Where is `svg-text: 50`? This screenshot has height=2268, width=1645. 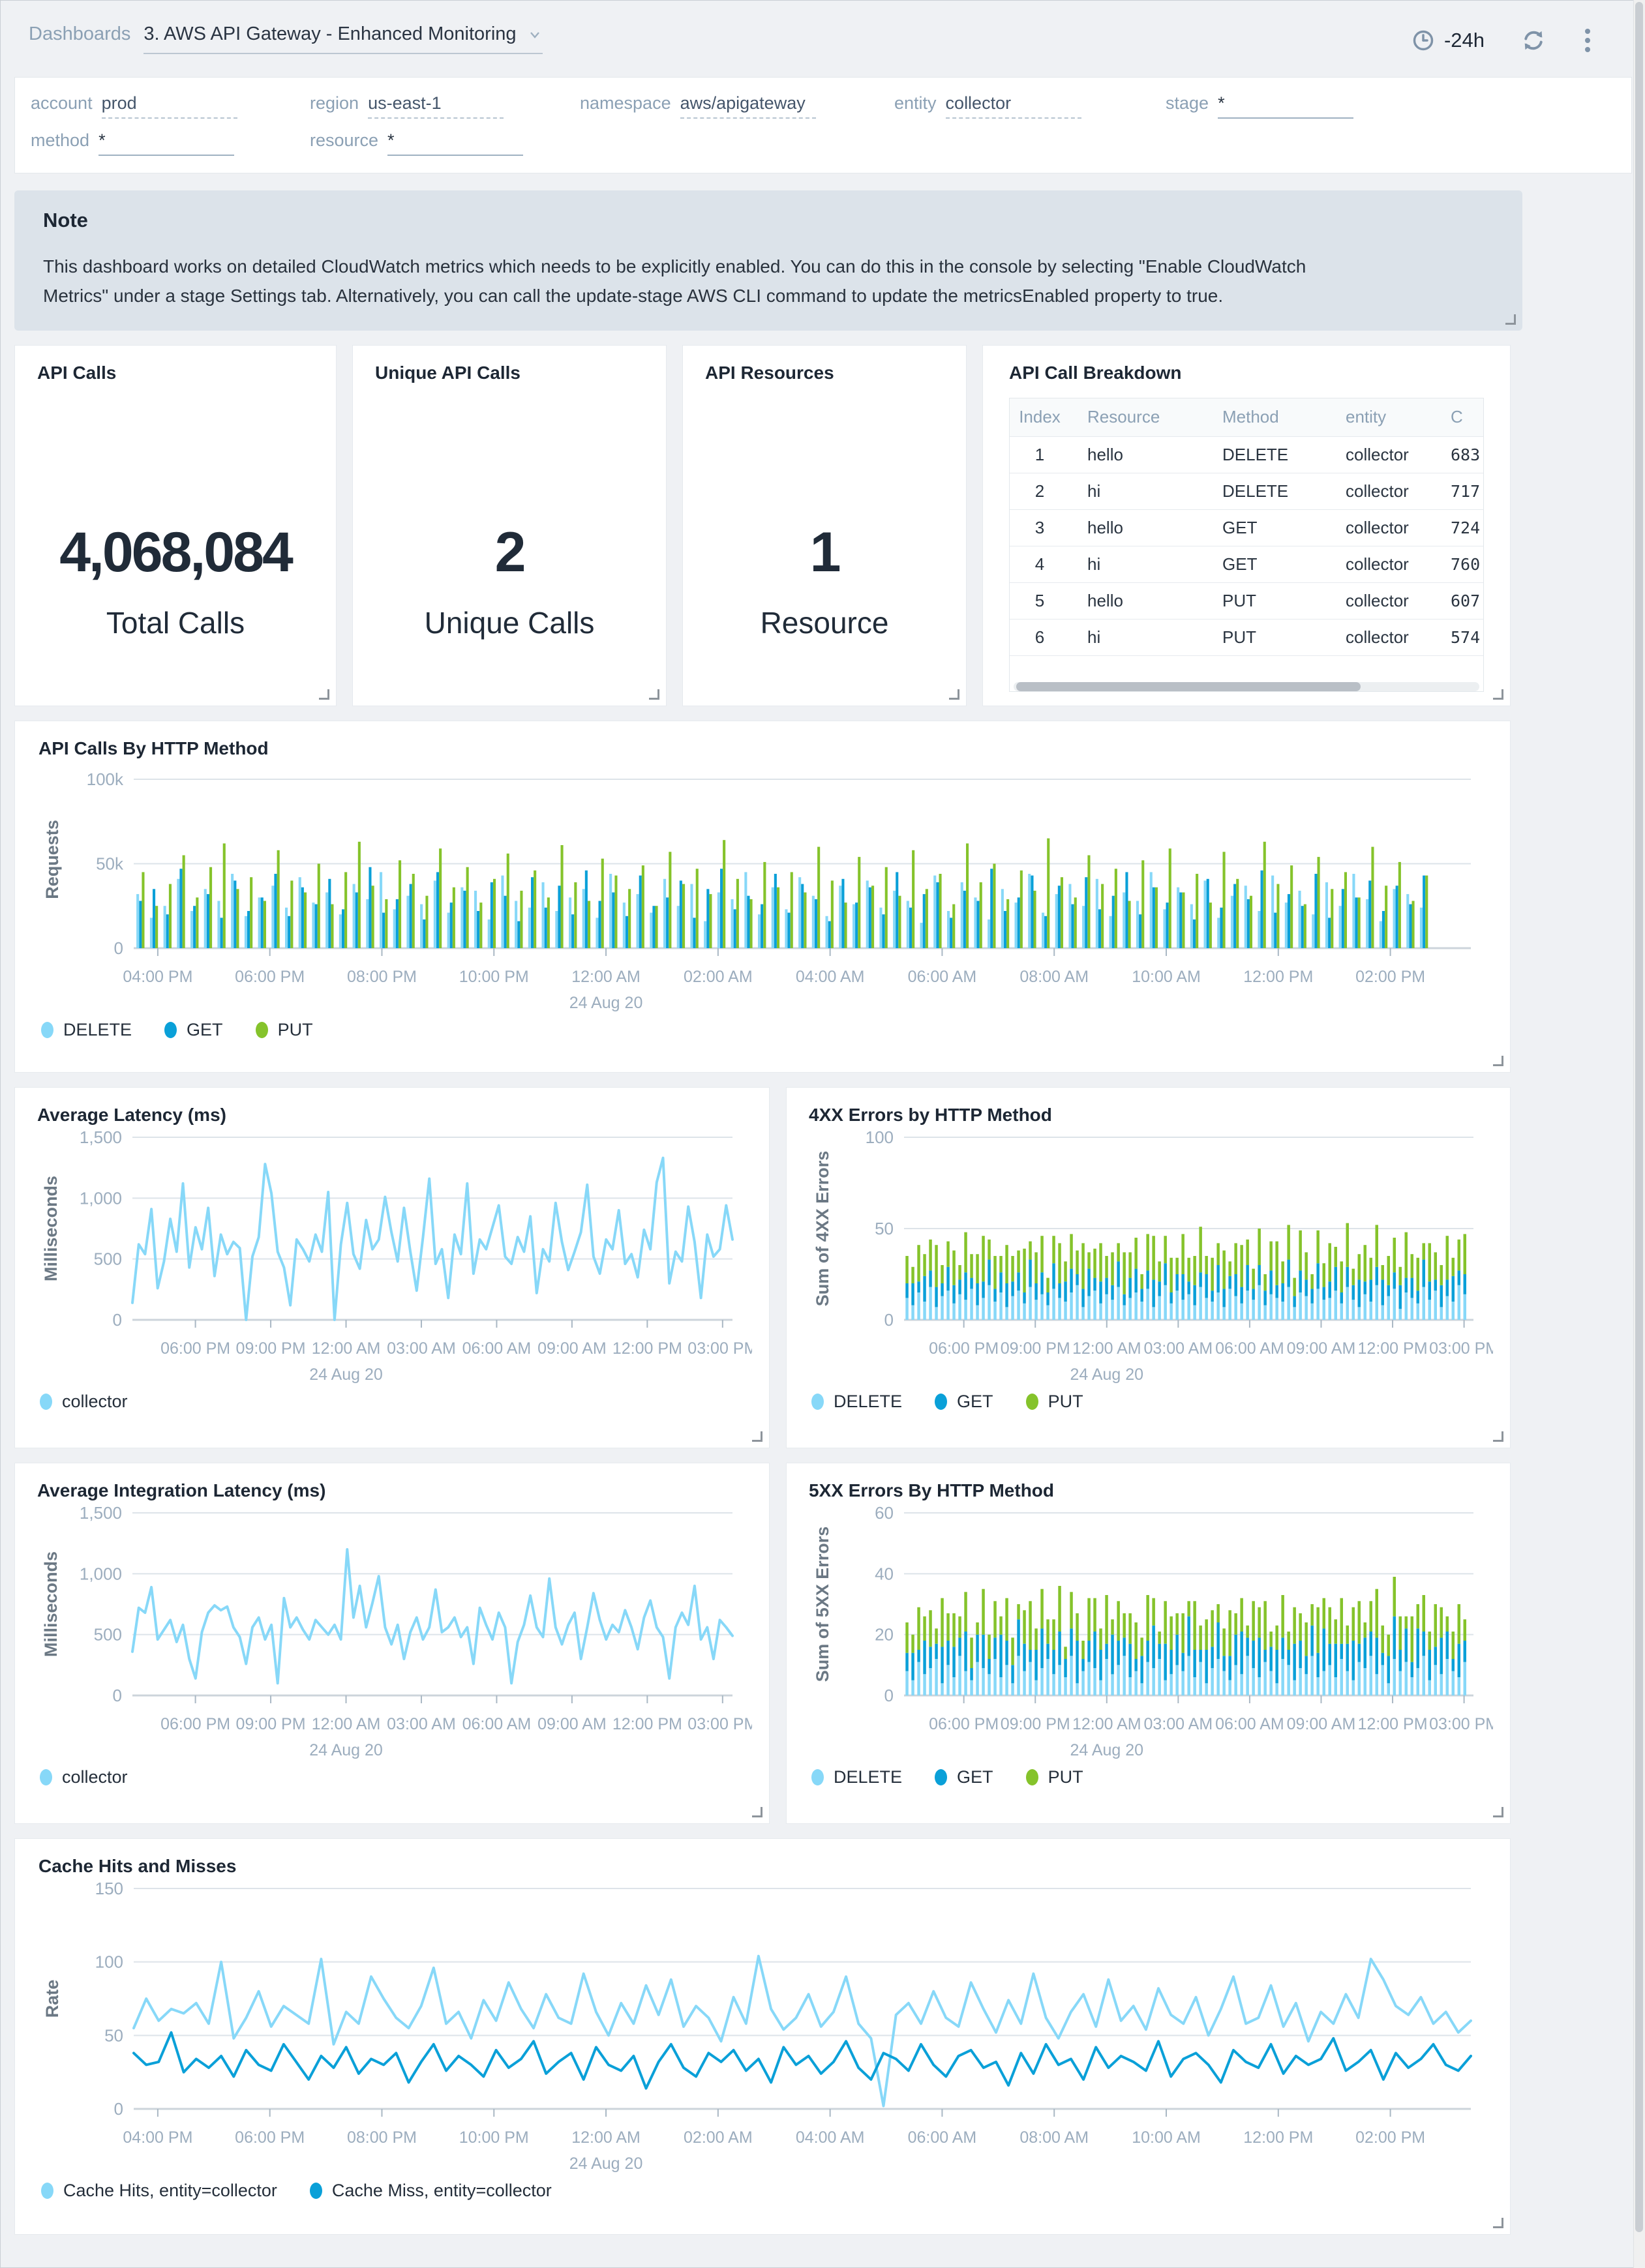
svg-text: 50 is located at coordinates (113, 2035).